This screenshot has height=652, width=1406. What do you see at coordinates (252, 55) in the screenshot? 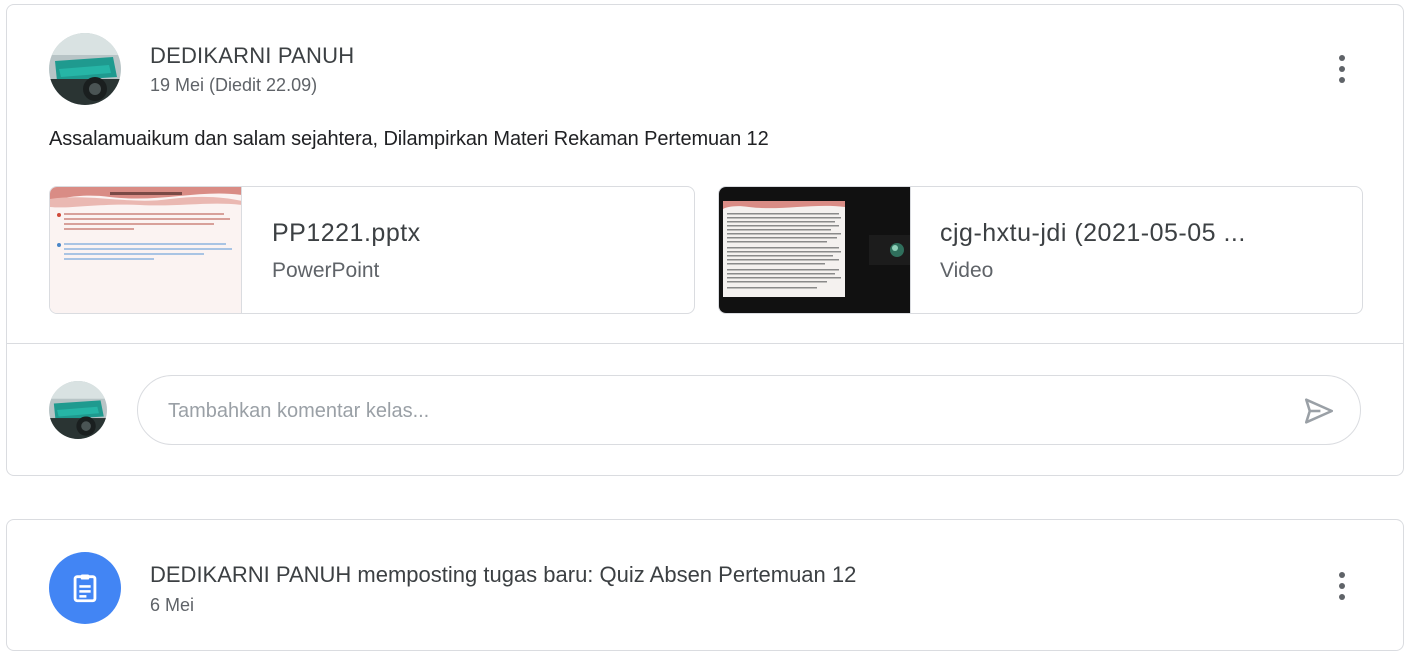
I see `author-name: DEDIKARNI PANUH` at bounding box center [252, 55].